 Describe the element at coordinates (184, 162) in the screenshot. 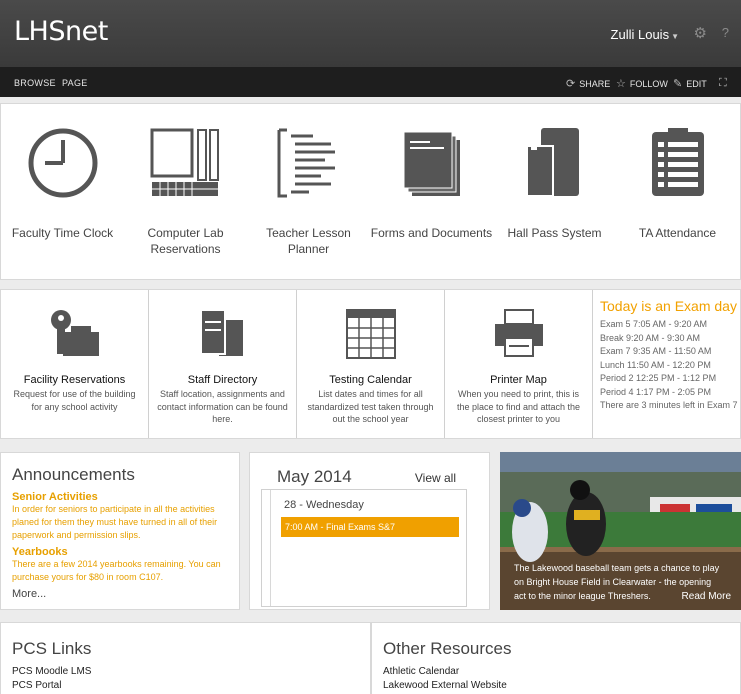

I see `computer-lab-icon` at that location.